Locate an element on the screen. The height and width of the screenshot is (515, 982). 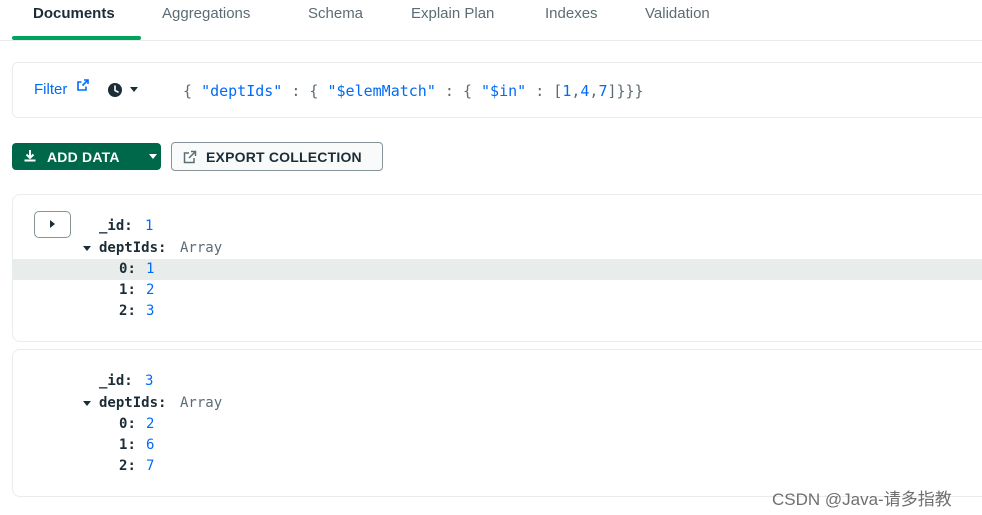
tab-indexes: Indexes is located at coordinates (571, 20).